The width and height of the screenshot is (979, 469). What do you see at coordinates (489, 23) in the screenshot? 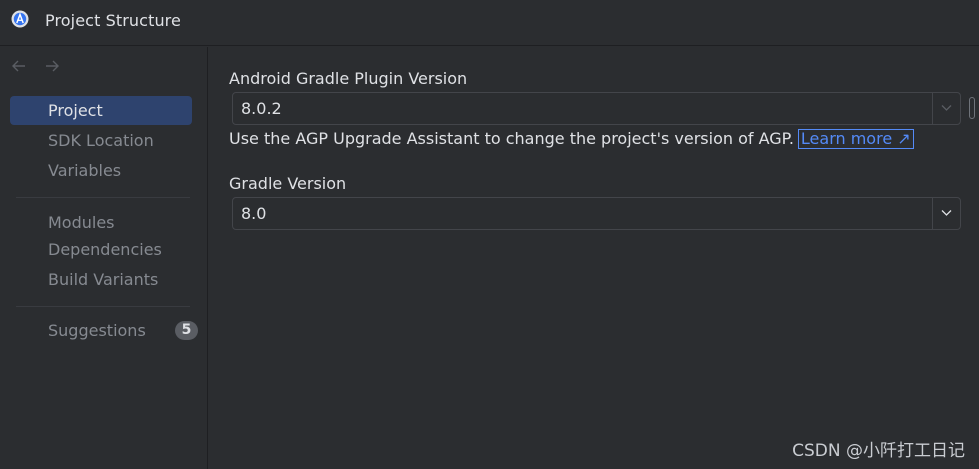
I see `title-bar: Project Structure` at bounding box center [489, 23].